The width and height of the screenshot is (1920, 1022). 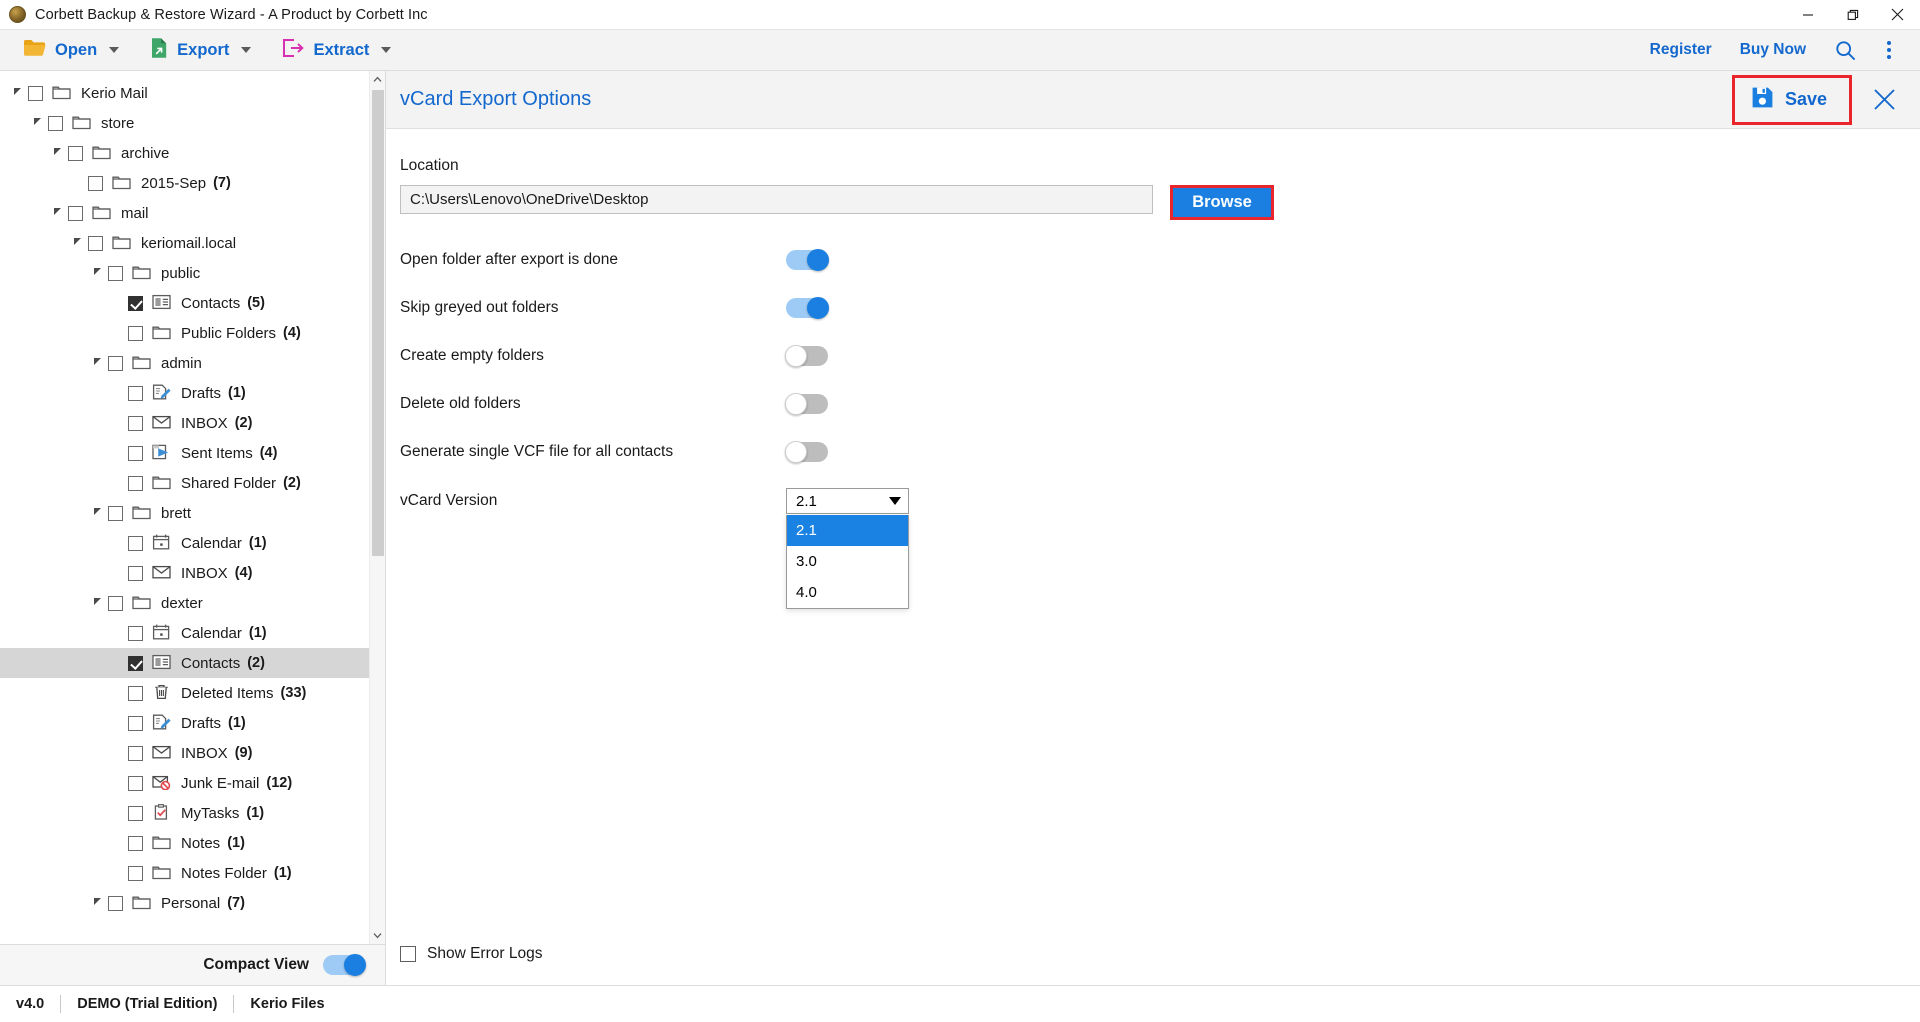 What do you see at coordinates (471, 954) in the screenshot?
I see `show-error-logs-row: Show Error Logs` at bounding box center [471, 954].